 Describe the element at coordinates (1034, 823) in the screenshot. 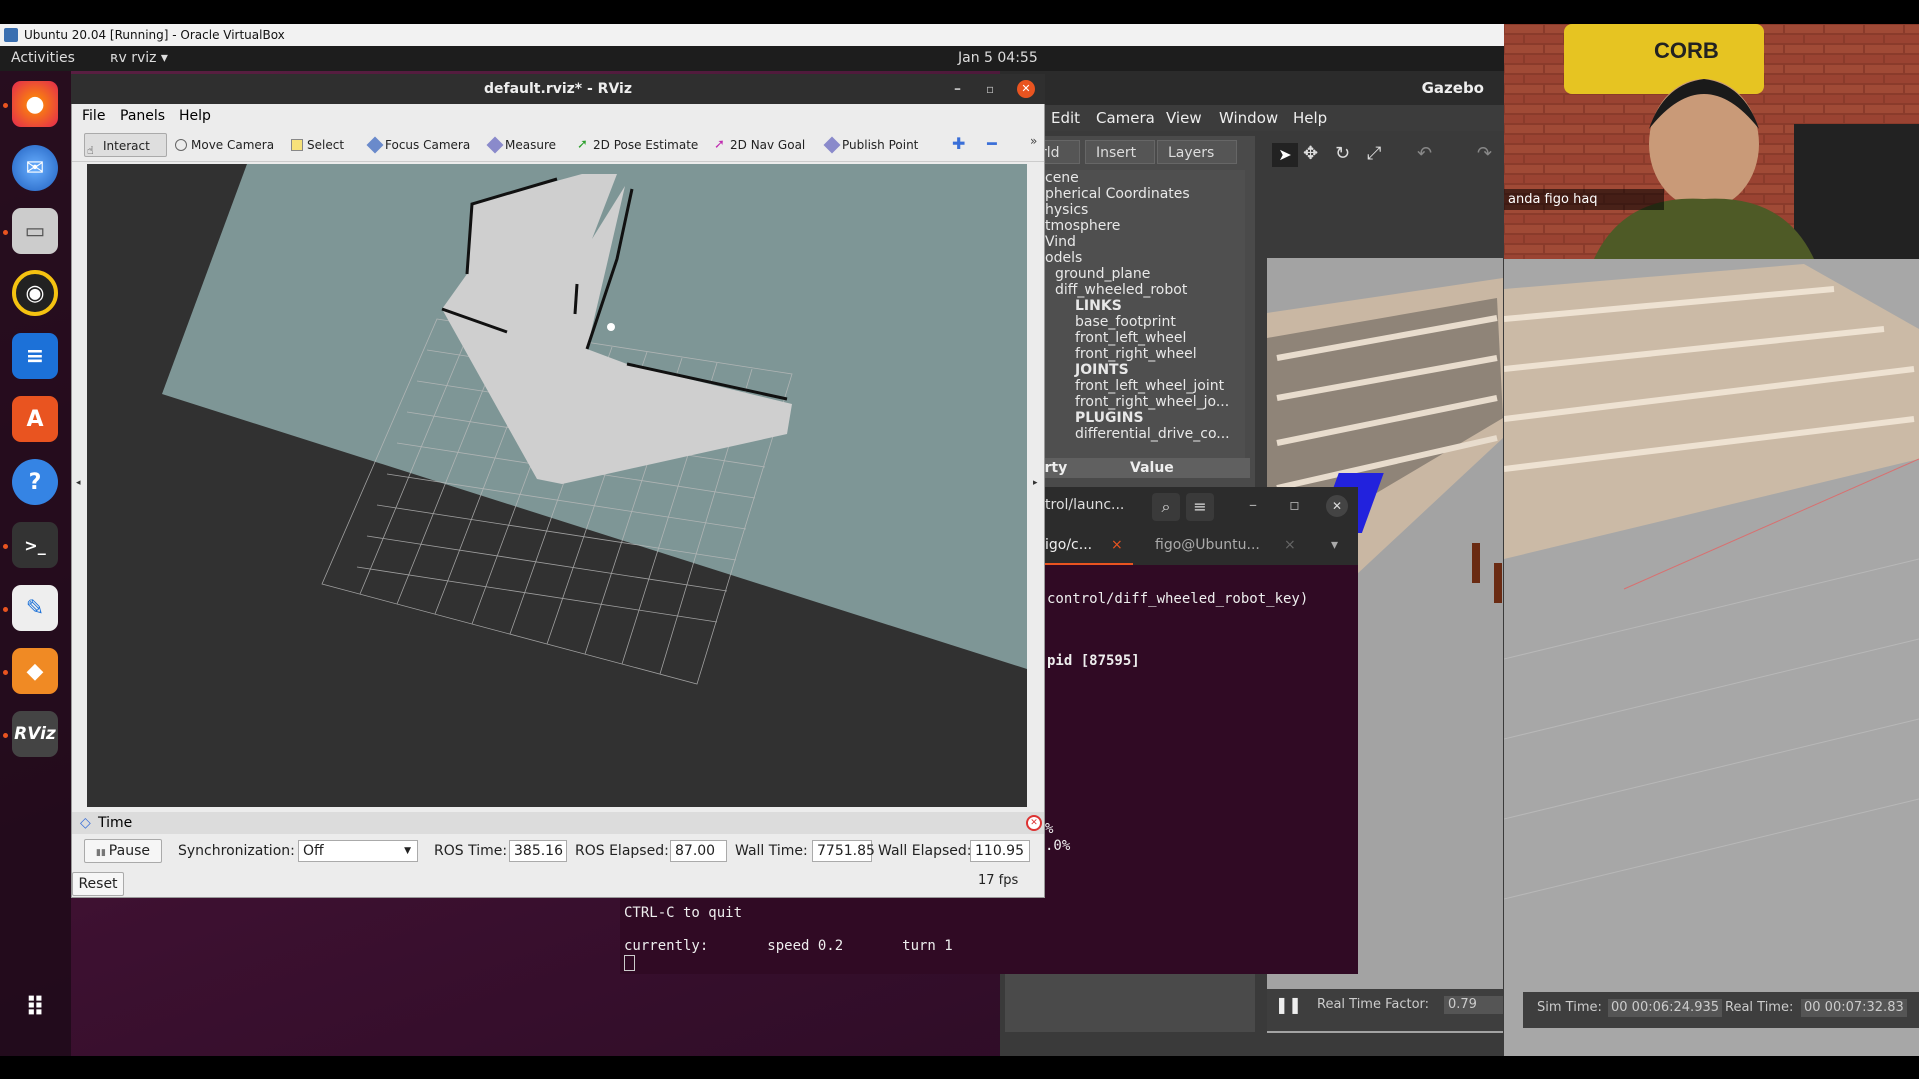

I see `close-panel-icon: ✕` at that location.